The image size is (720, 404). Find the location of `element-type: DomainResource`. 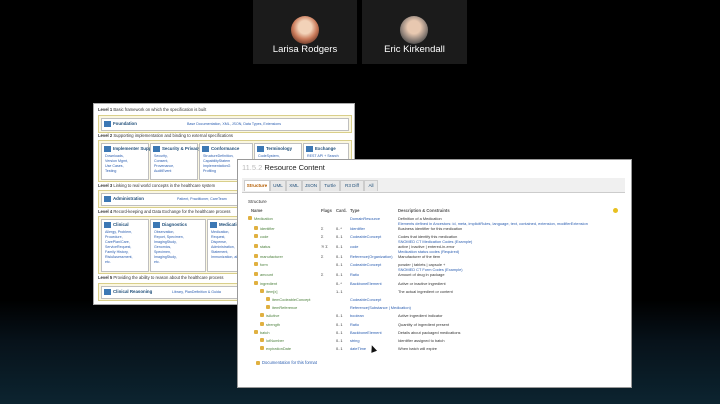

element-type: DomainResource is located at coordinates (365, 218).